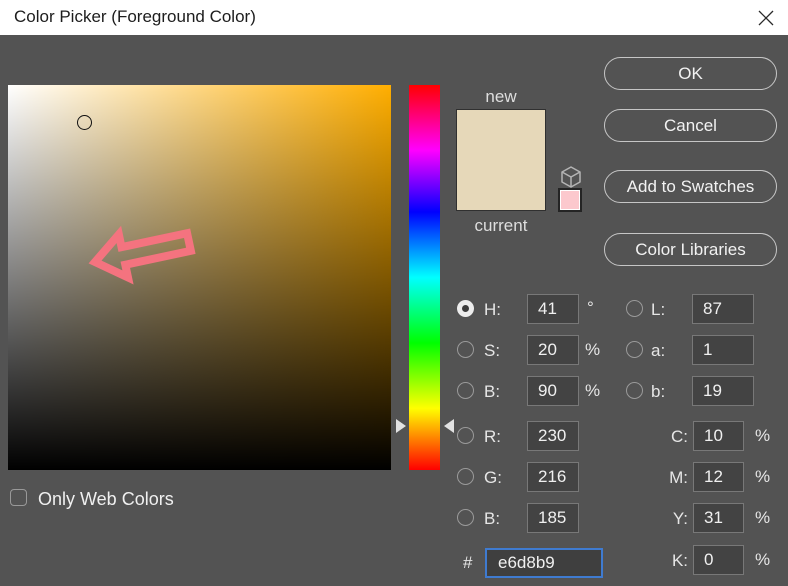 Image resolution: width=788 pixels, height=586 pixels. I want to click on radio-b-lab, so click(634, 390).